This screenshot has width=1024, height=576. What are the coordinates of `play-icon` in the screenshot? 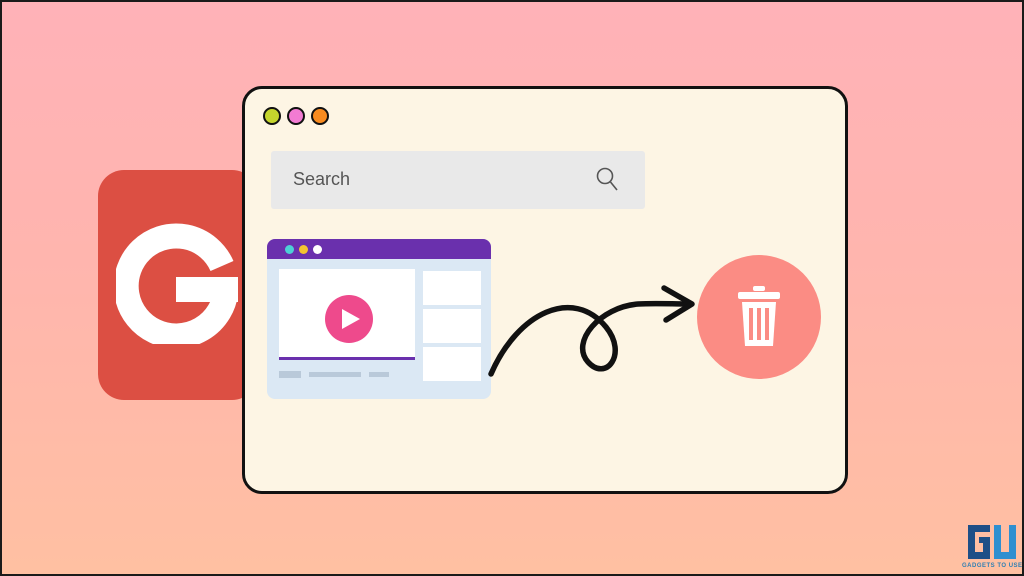 It's located at (351, 319).